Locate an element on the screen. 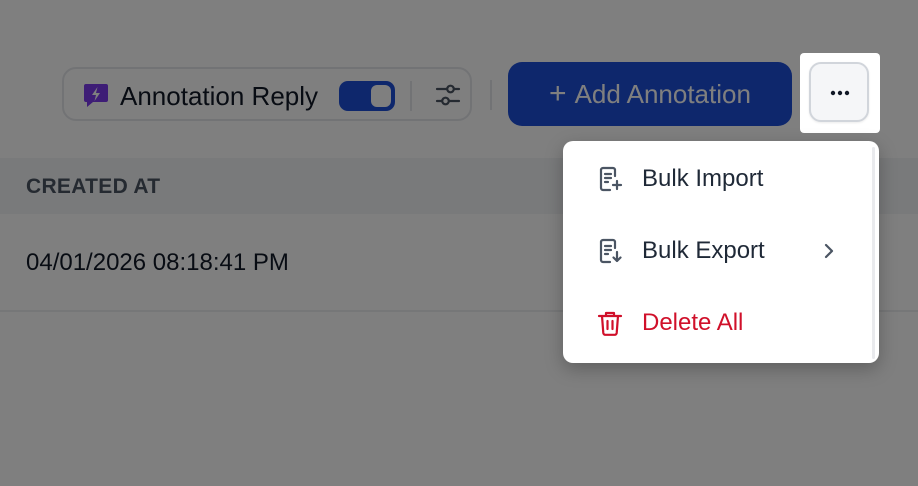  menu-scrollbar is located at coordinates (873, 253).